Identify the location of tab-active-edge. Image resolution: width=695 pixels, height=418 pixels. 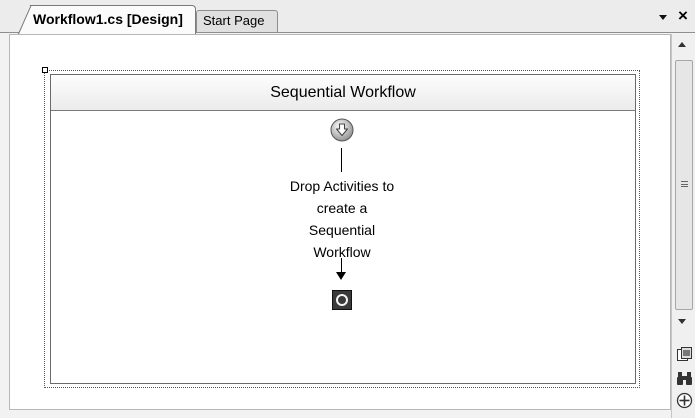
(25, 19).